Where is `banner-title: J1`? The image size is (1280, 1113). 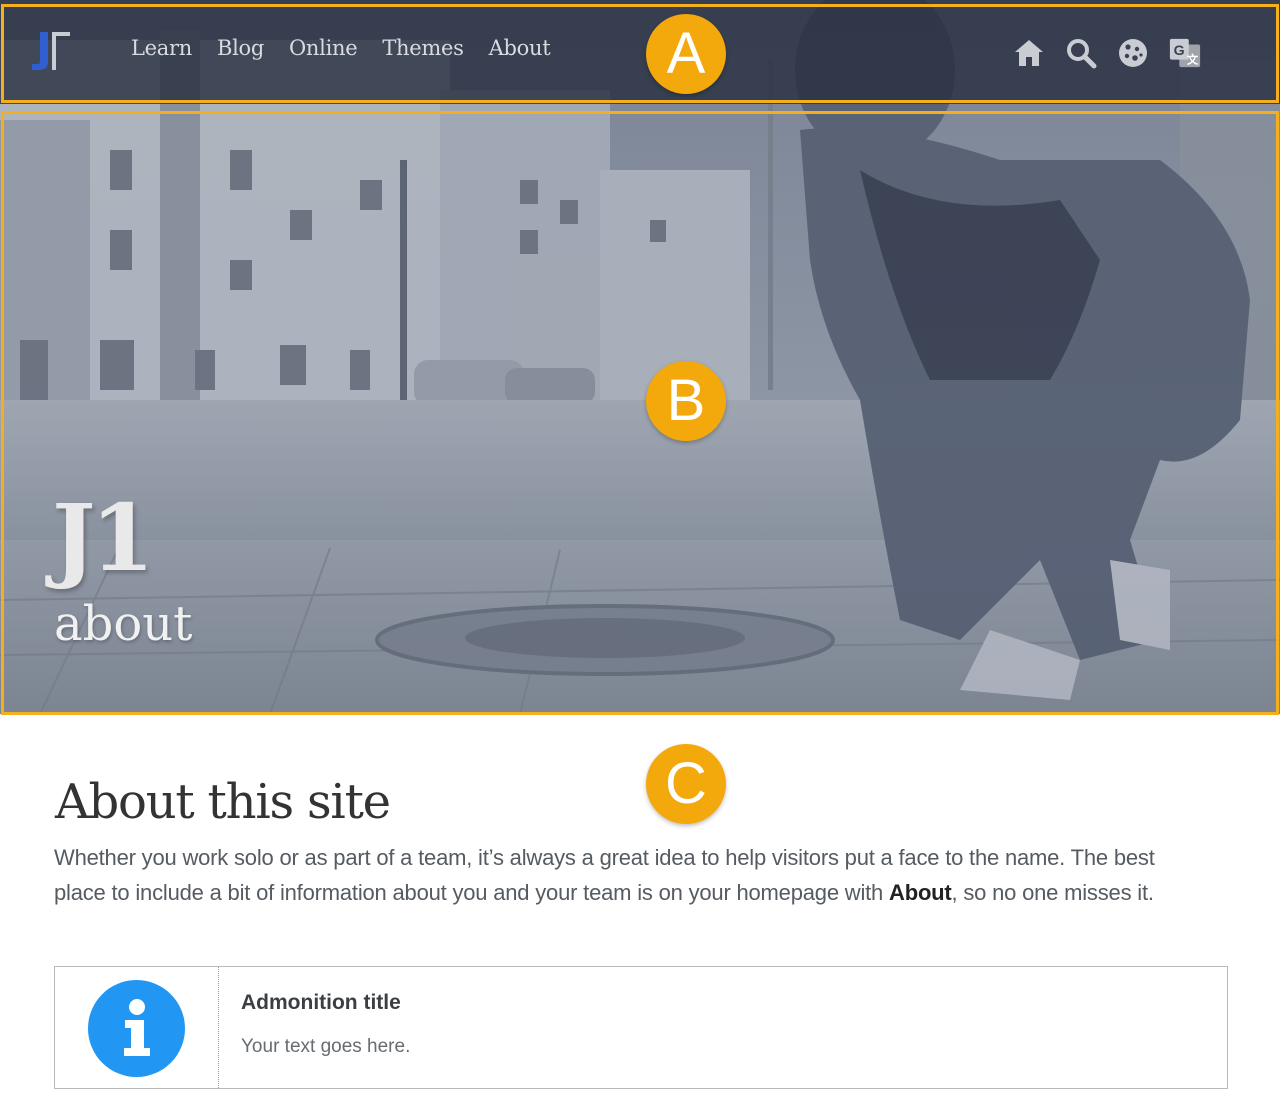
banner-title: J1 is located at coordinates (103, 538).